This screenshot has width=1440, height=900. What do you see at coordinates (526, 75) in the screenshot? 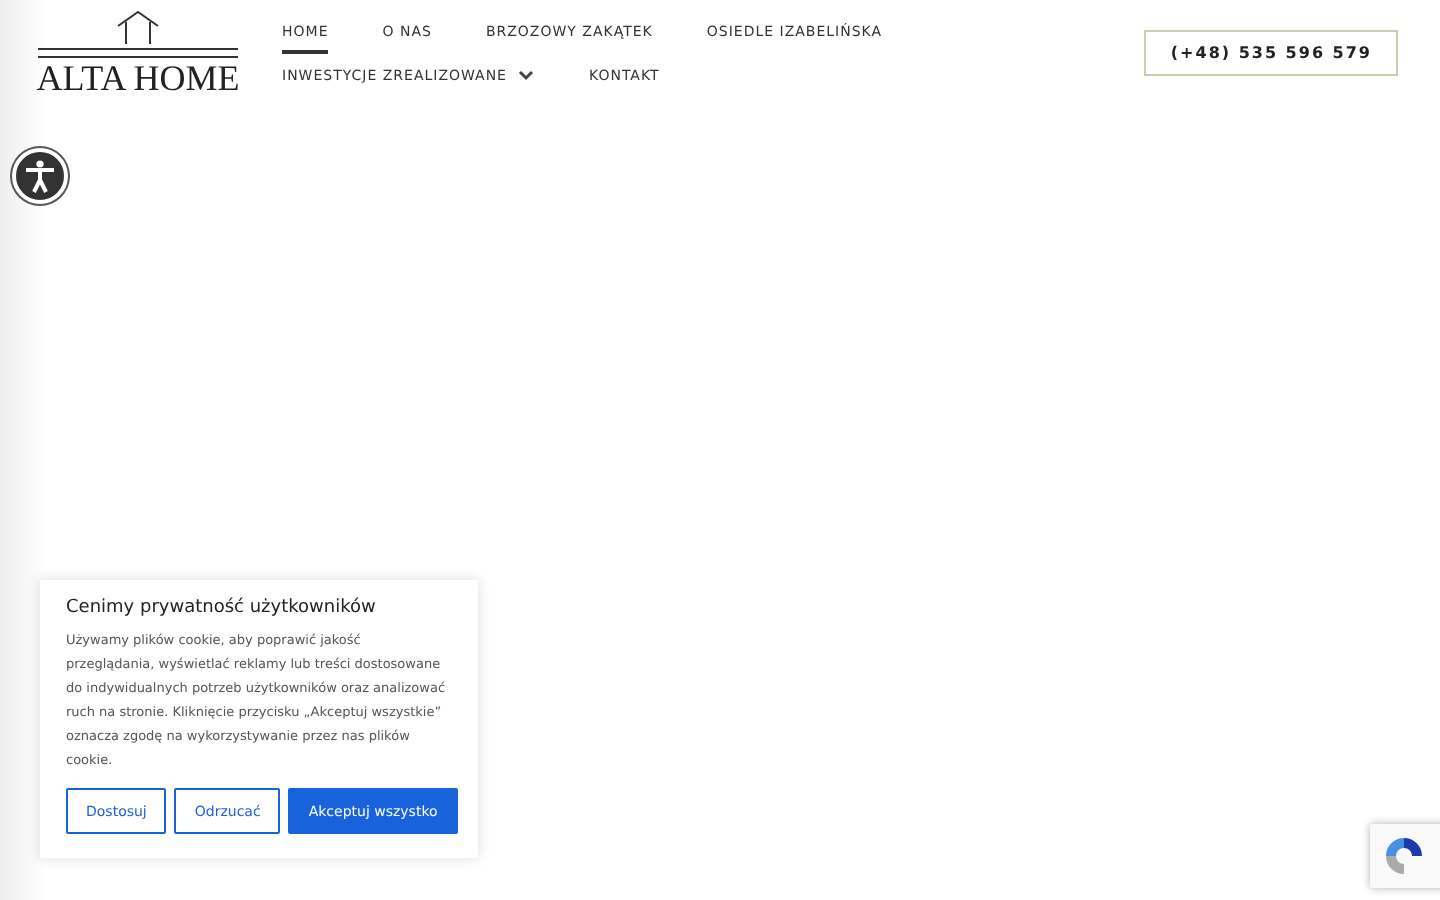
I see `caret-icon` at bounding box center [526, 75].